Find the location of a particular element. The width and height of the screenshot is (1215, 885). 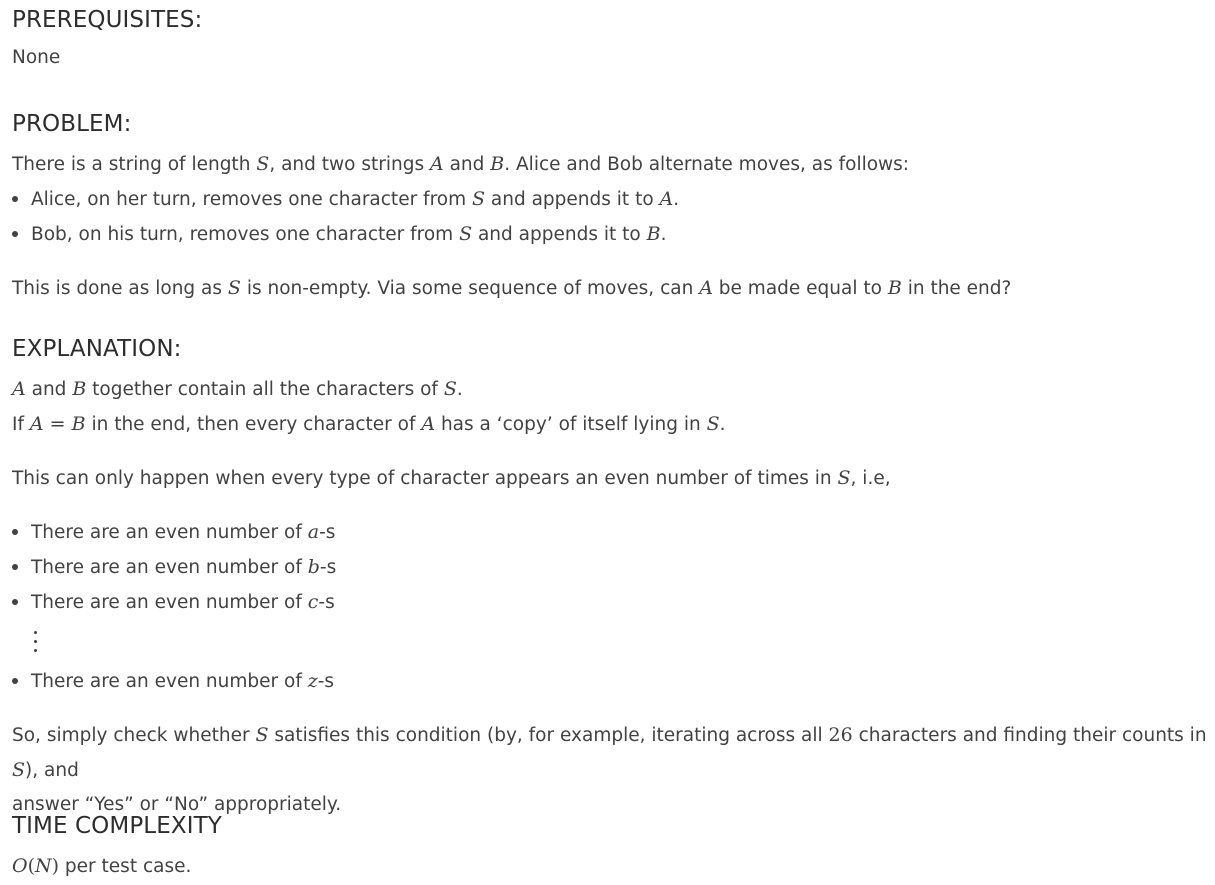

math-a: a is located at coordinates (313, 532).